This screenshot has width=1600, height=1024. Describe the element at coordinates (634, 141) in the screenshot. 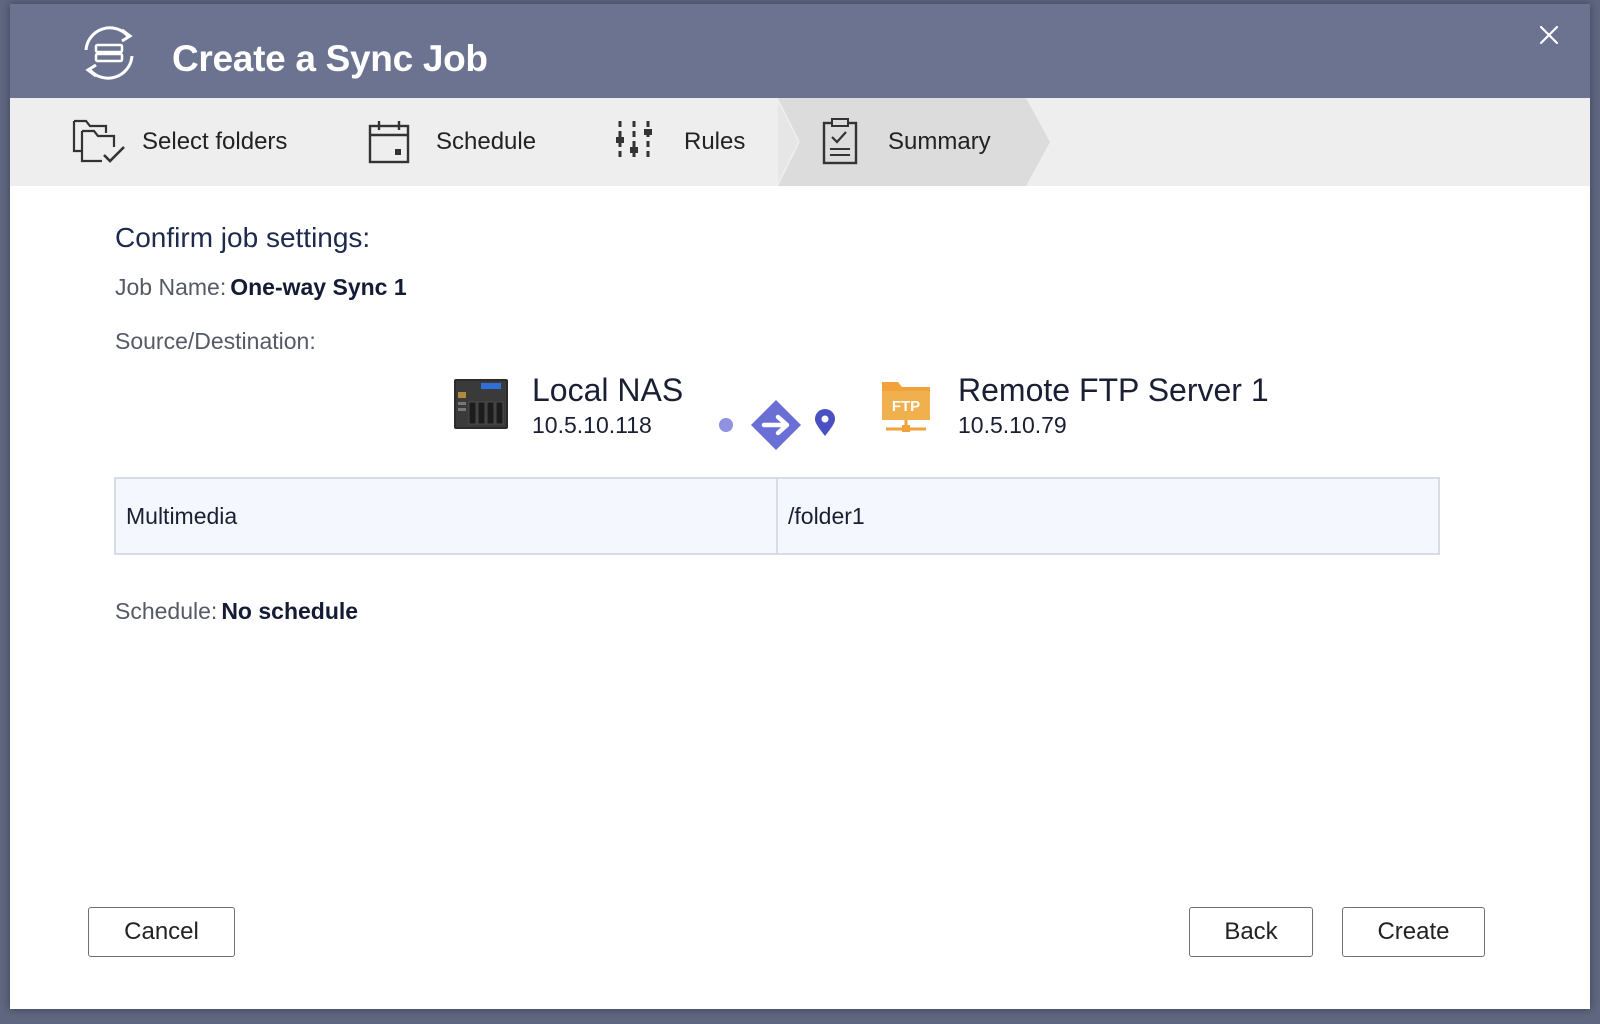

I see `rules-sliders-icon` at that location.